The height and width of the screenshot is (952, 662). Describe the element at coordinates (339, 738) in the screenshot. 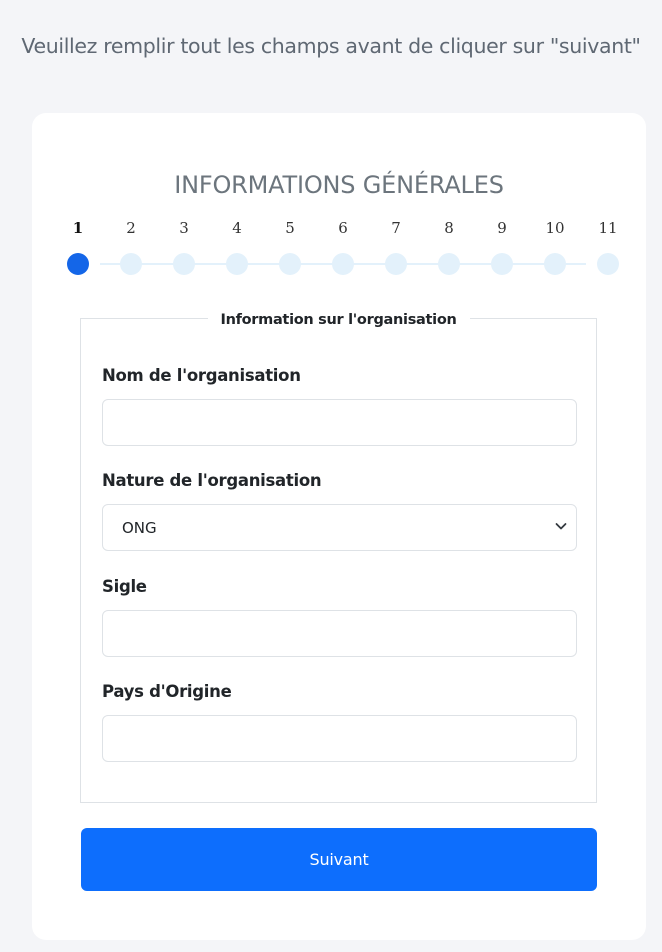

I see `pays-origine-input` at that location.